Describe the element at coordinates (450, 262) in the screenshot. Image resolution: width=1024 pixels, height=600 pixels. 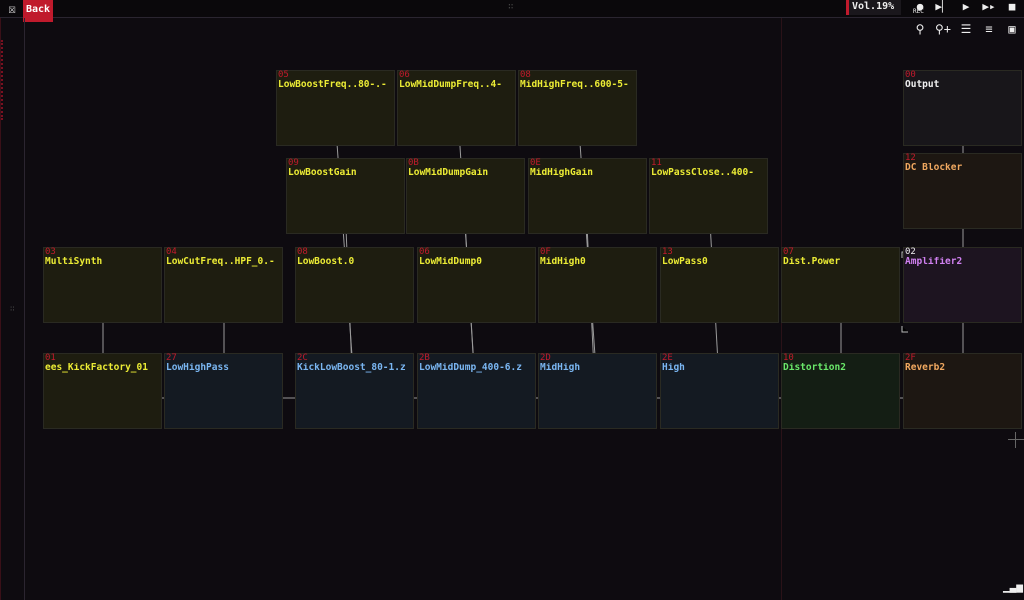
I see `module-name: LowMidDump0` at that location.